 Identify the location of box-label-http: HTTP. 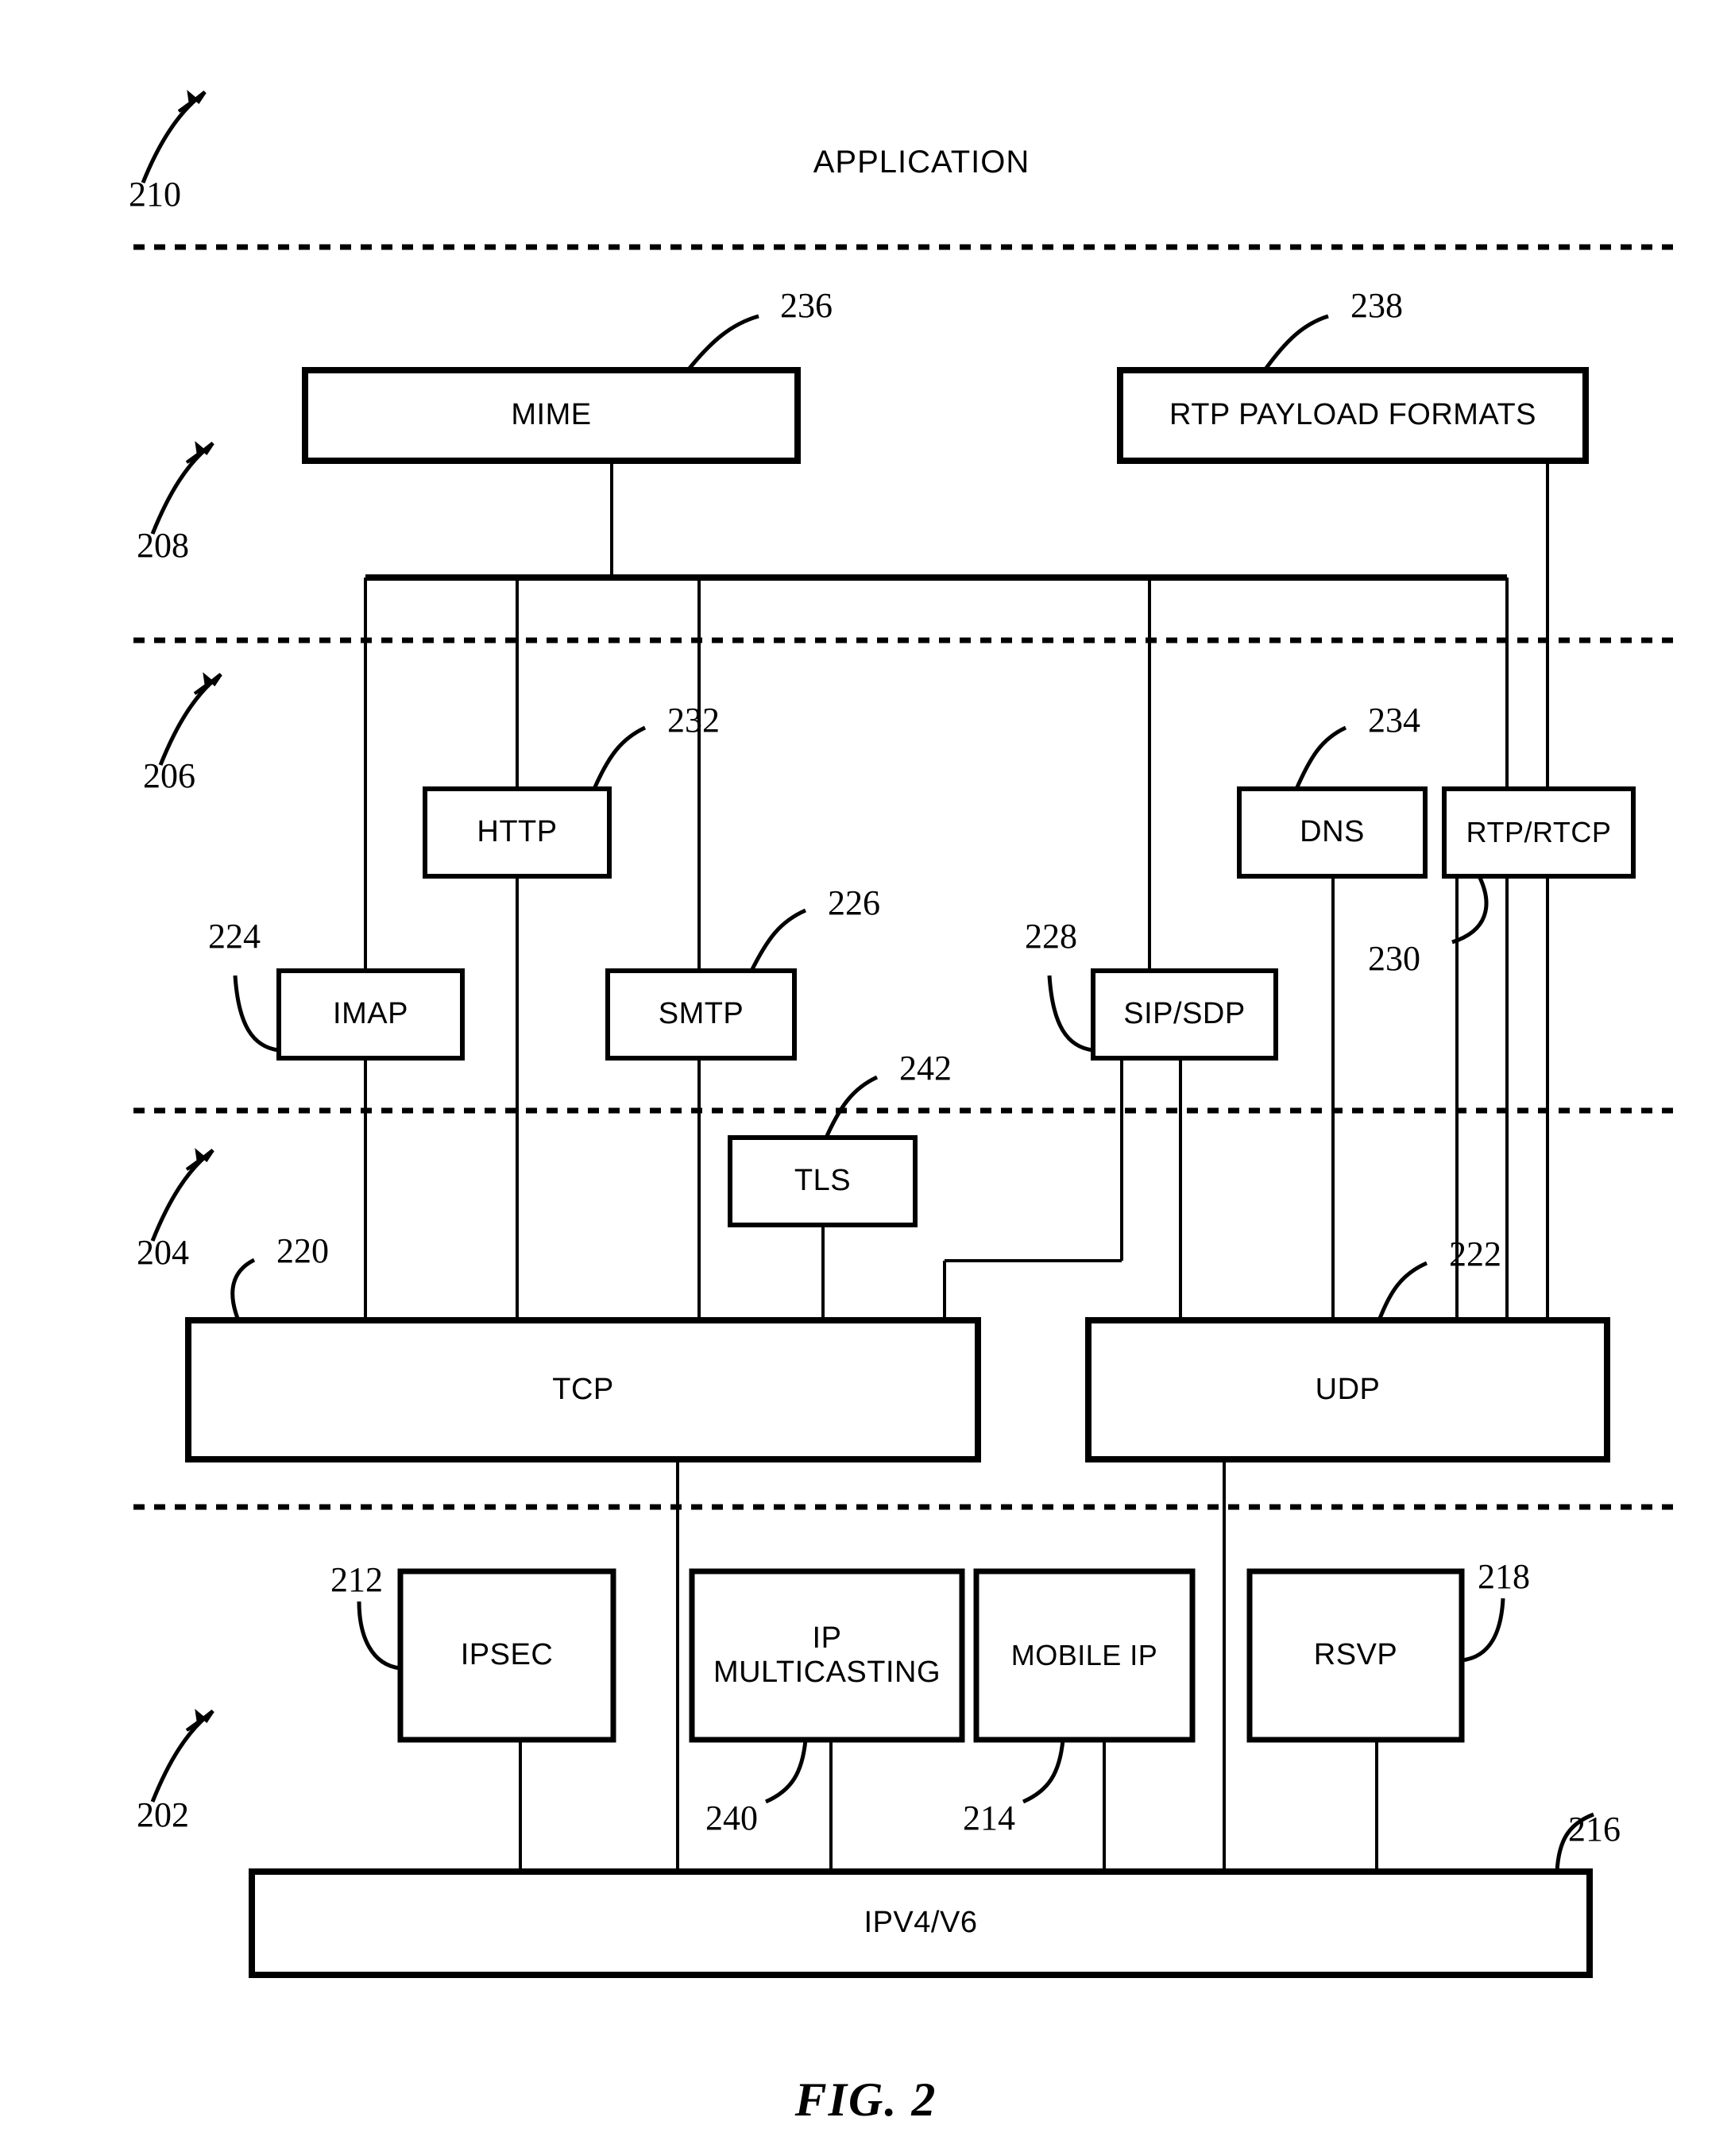
(518, 832).